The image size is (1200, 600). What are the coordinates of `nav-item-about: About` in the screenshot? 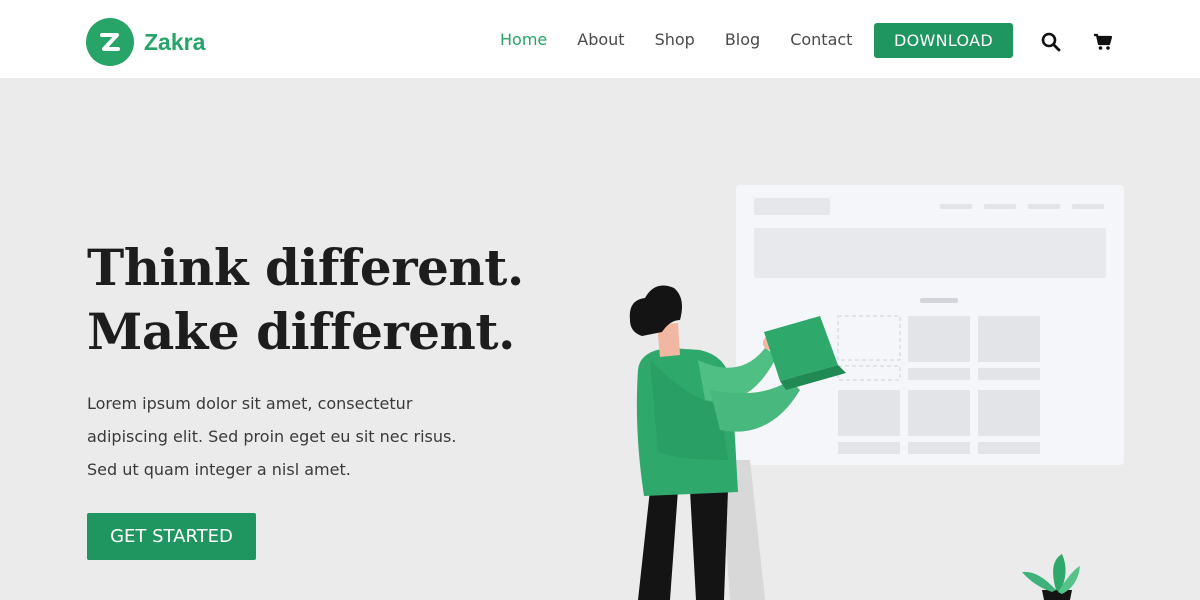 It's located at (600, 39).